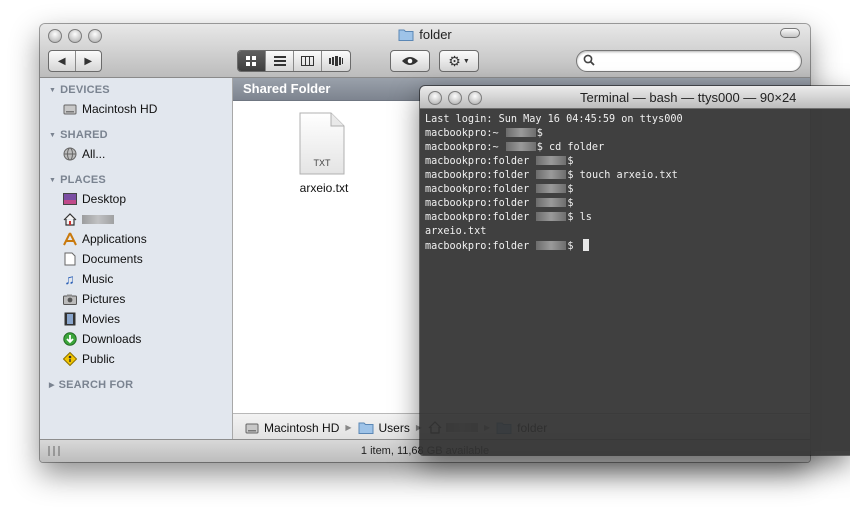 The height and width of the screenshot is (517, 850). Describe the element at coordinates (688, 97) in the screenshot. I see `terminal-title: Terminal — bash — ttys000 — 90×24` at that location.